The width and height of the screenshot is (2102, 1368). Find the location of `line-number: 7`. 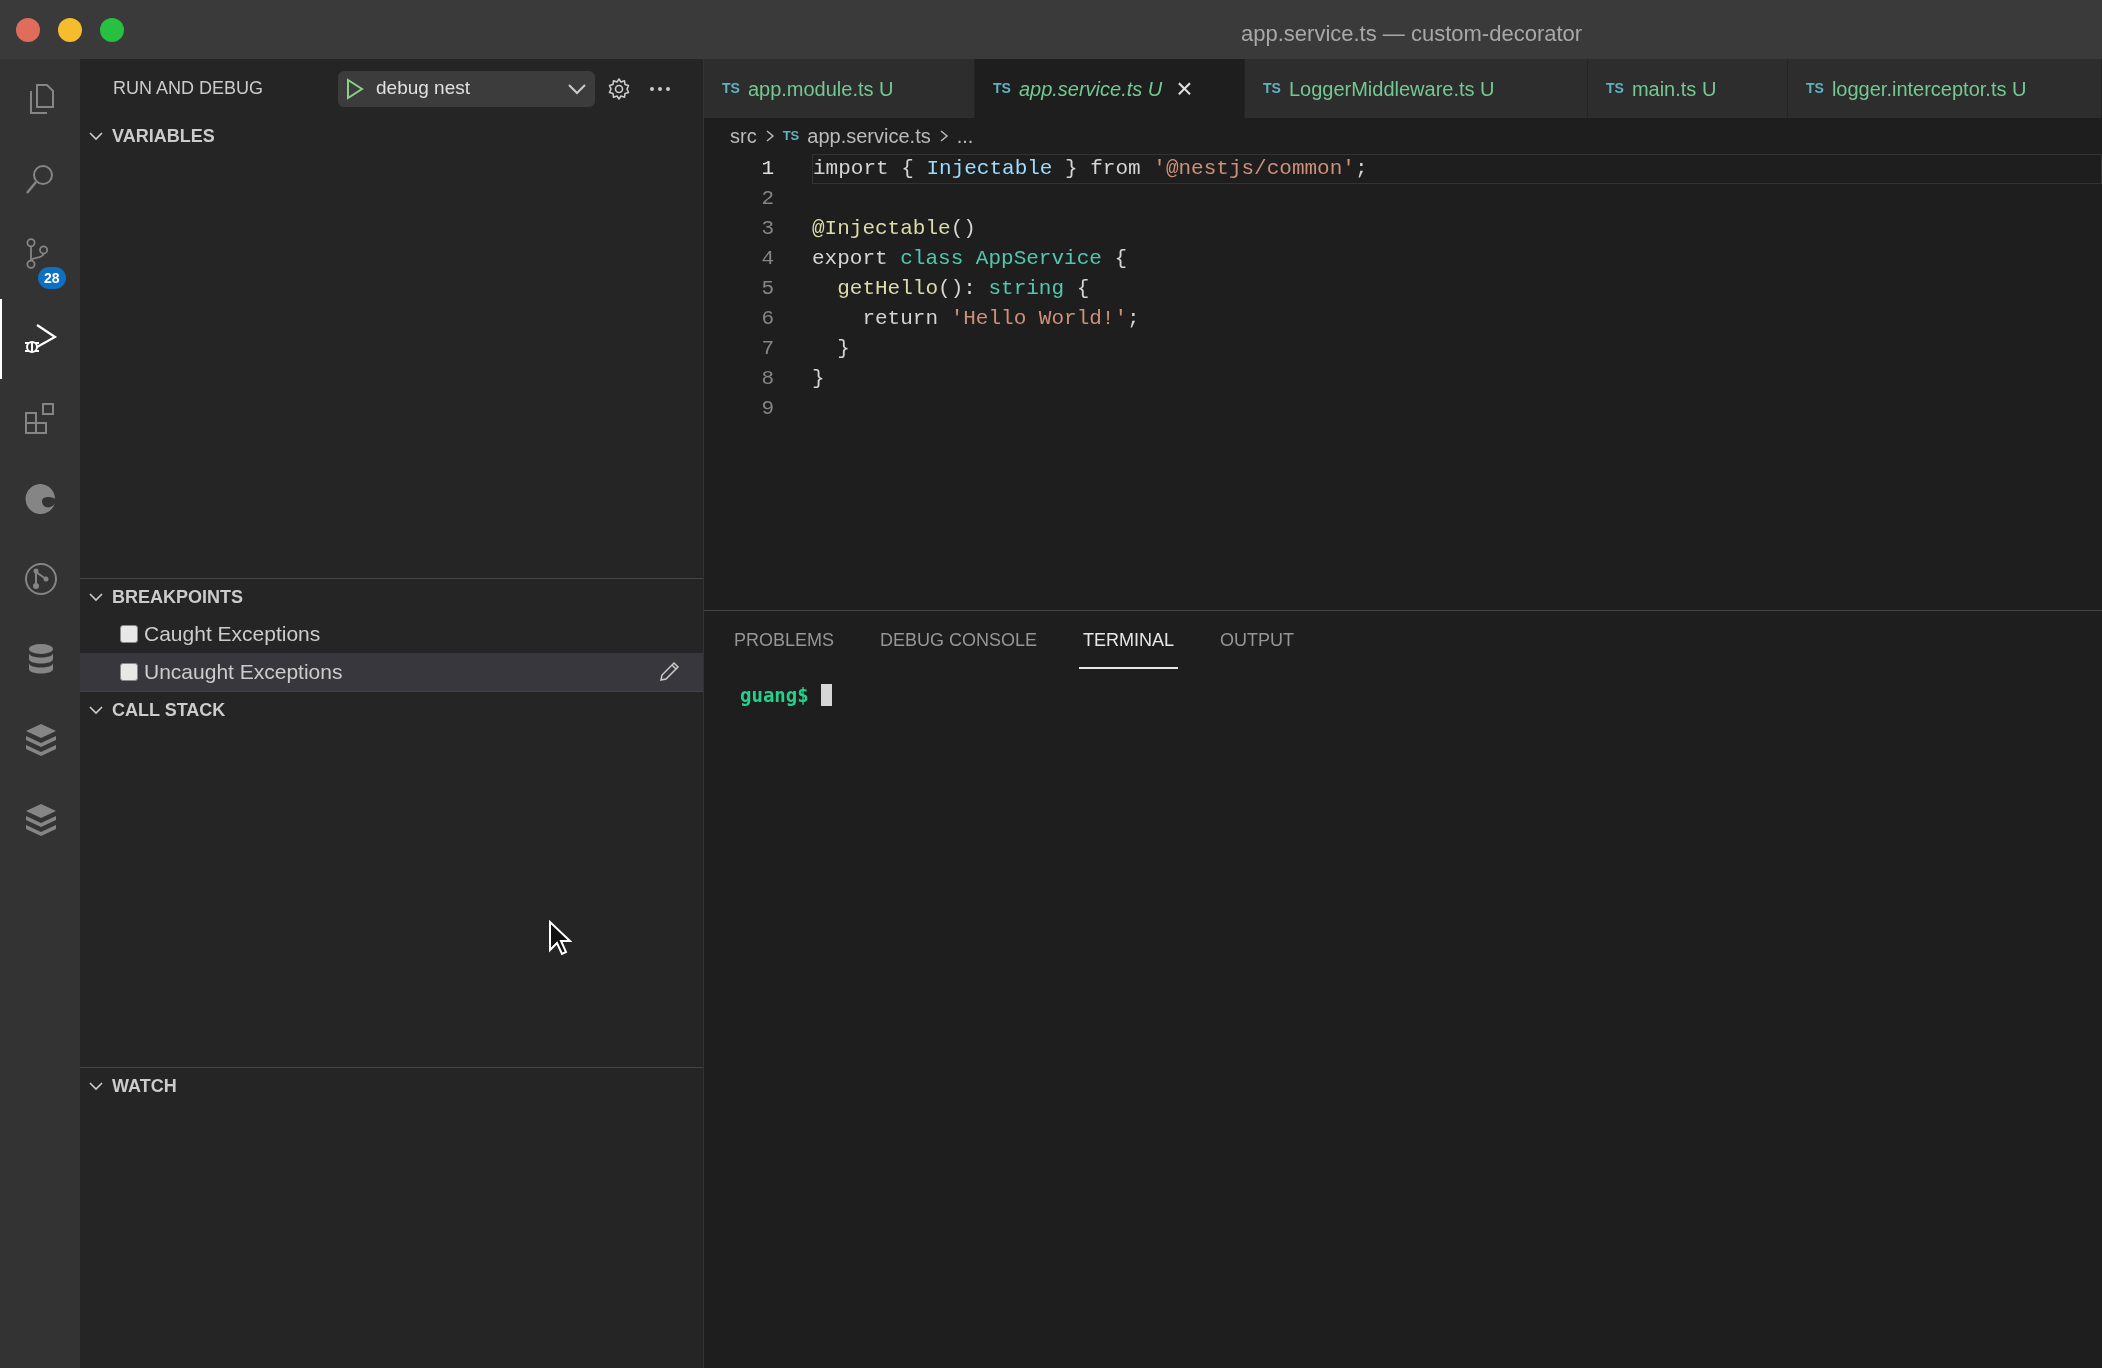

line-number: 7 is located at coordinates (767, 349).